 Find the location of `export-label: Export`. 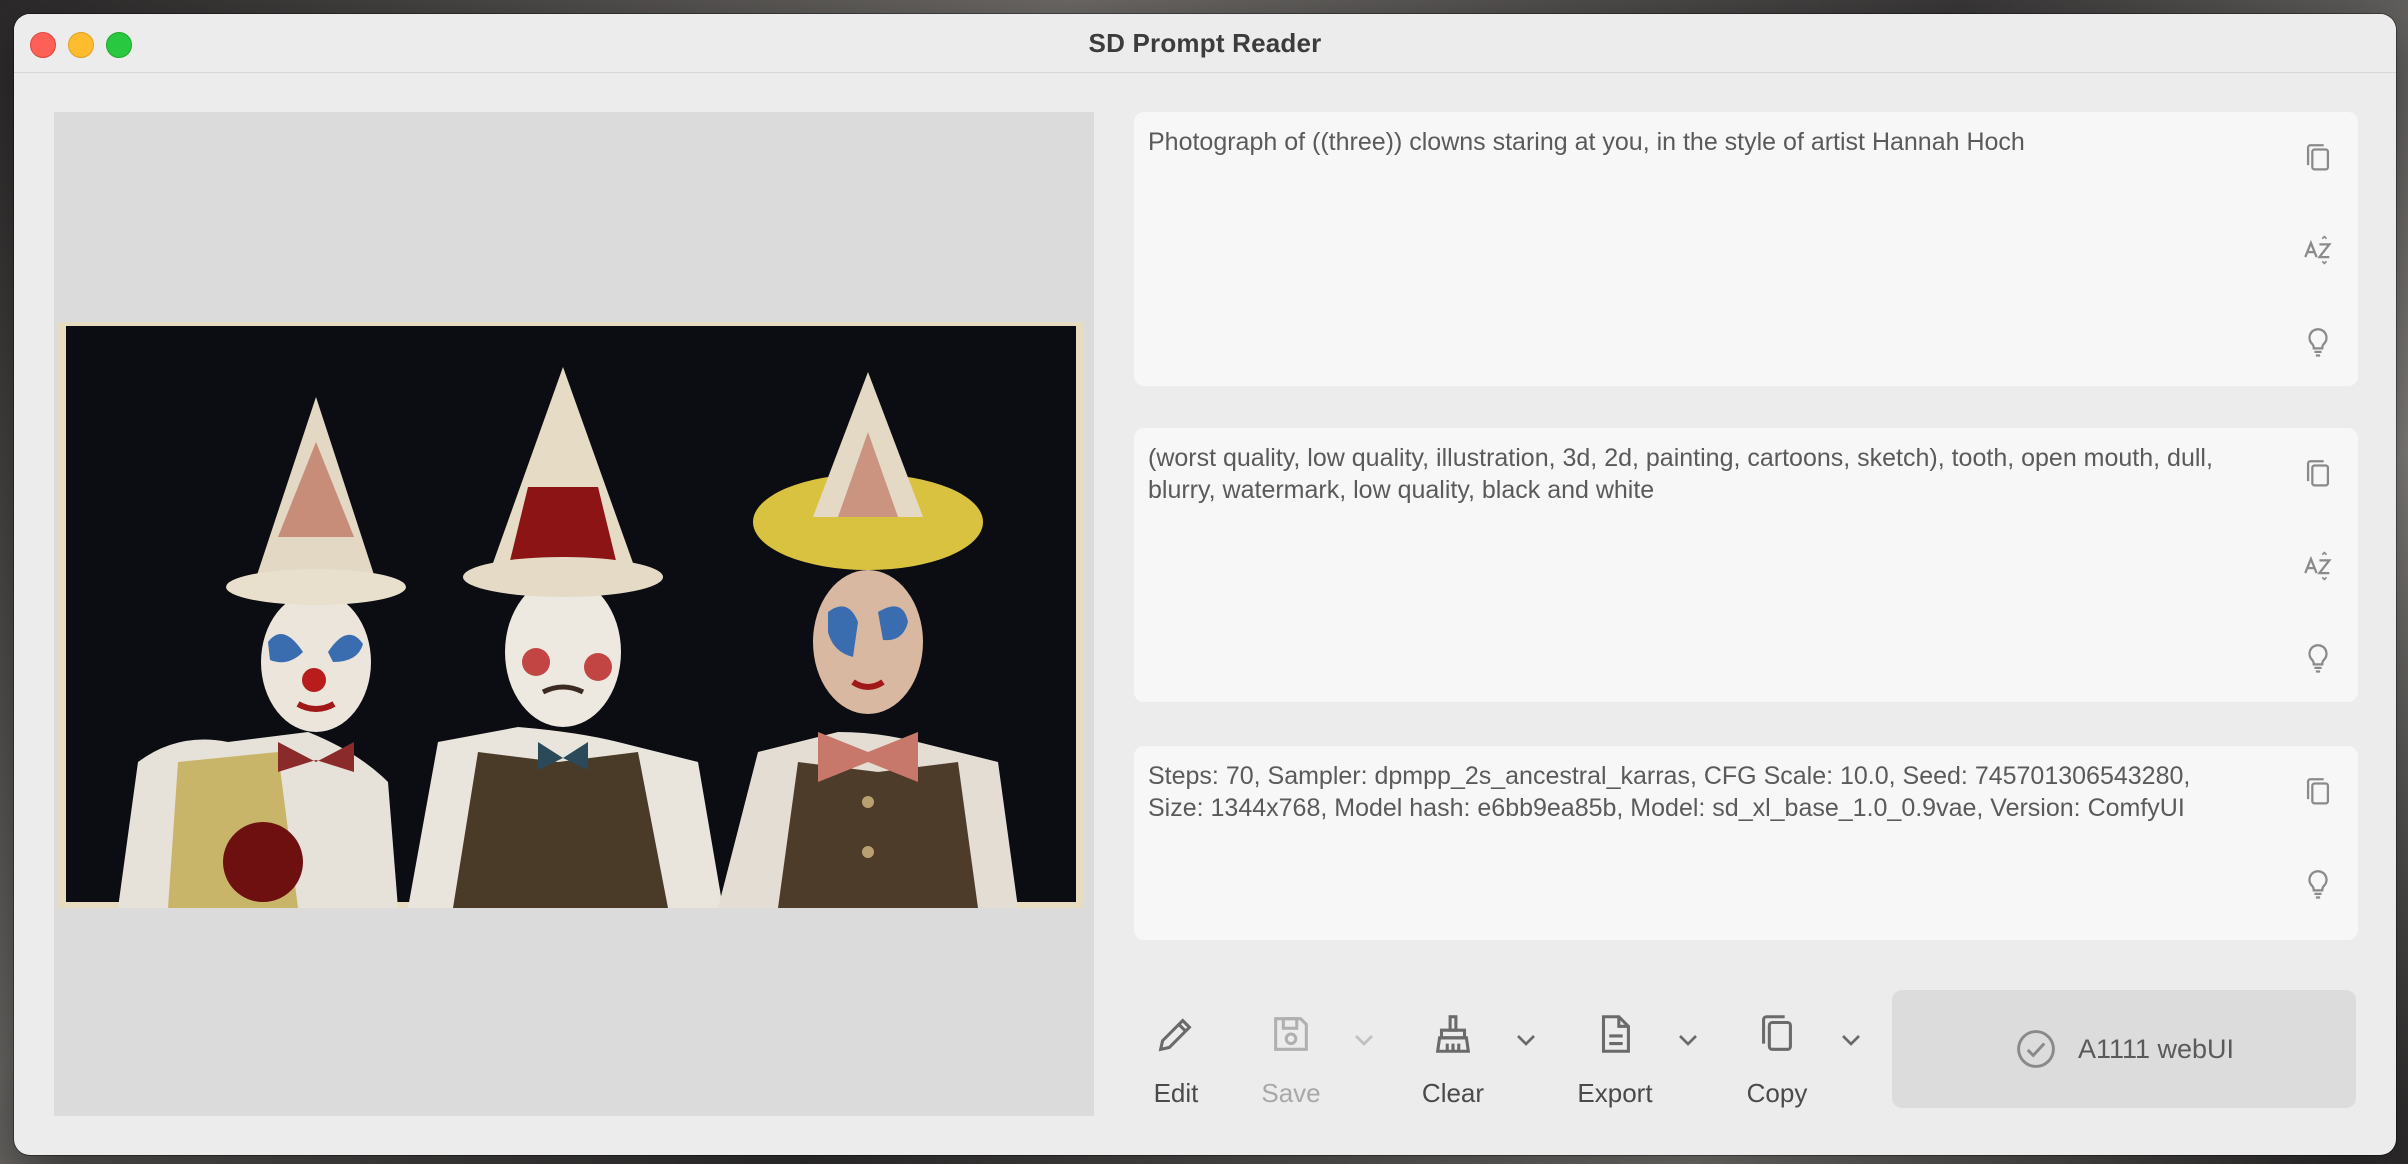

export-label: Export is located at coordinates (1615, 1093).